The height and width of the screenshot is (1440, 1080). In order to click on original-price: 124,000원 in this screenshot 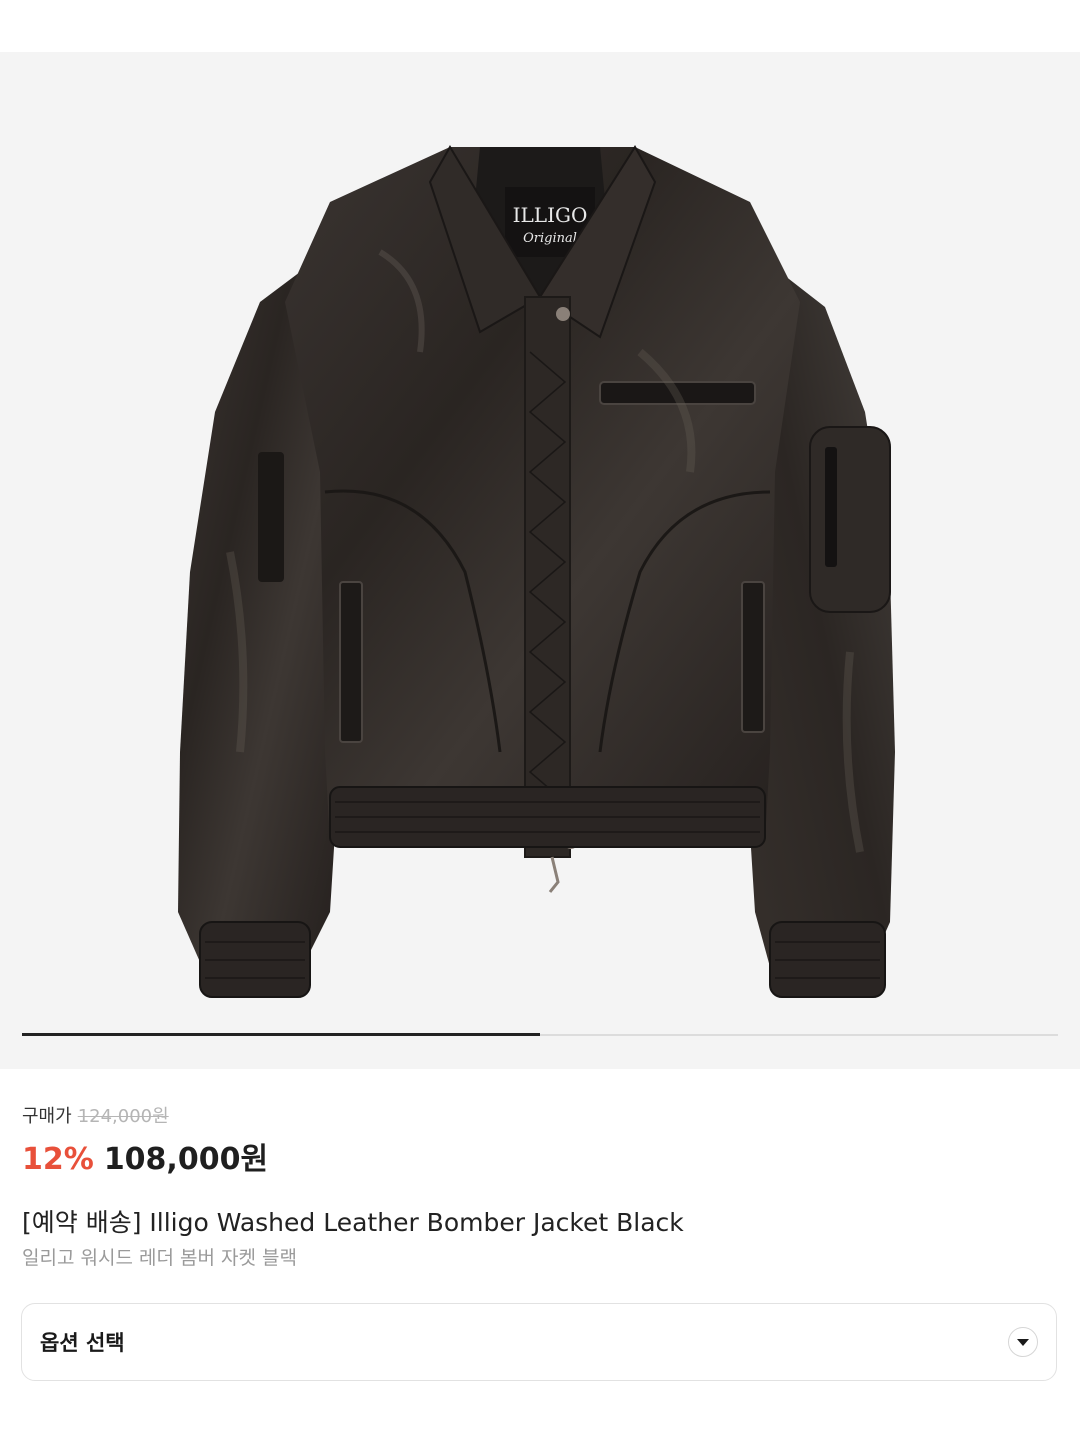, I will do `click(123, 1116)`.